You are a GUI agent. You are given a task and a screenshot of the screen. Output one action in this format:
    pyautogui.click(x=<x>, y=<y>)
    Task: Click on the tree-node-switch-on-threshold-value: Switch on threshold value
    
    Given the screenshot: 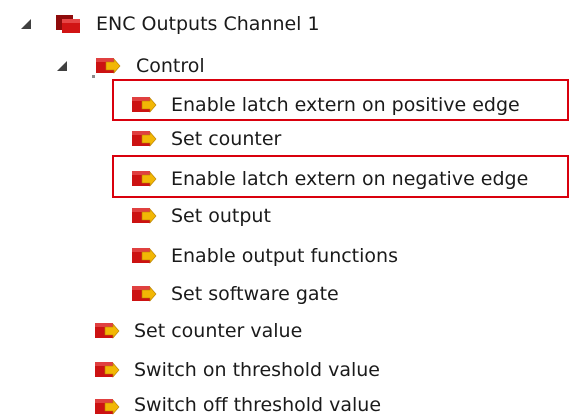 What is the action you would take?
    pyautogui.click(x=220, y=370)
    